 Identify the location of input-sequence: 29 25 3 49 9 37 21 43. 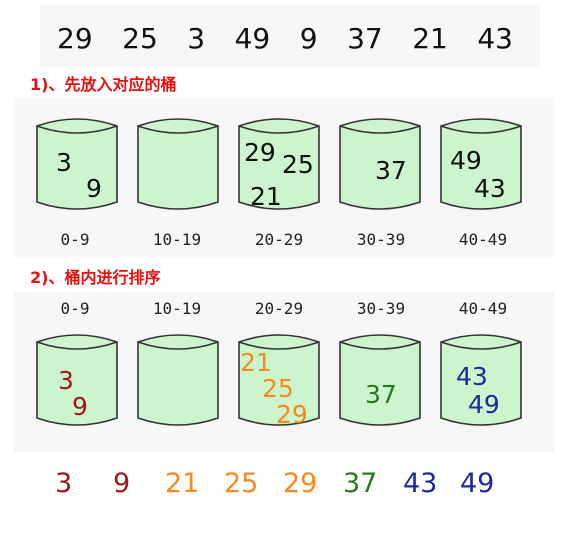
(285, 38).